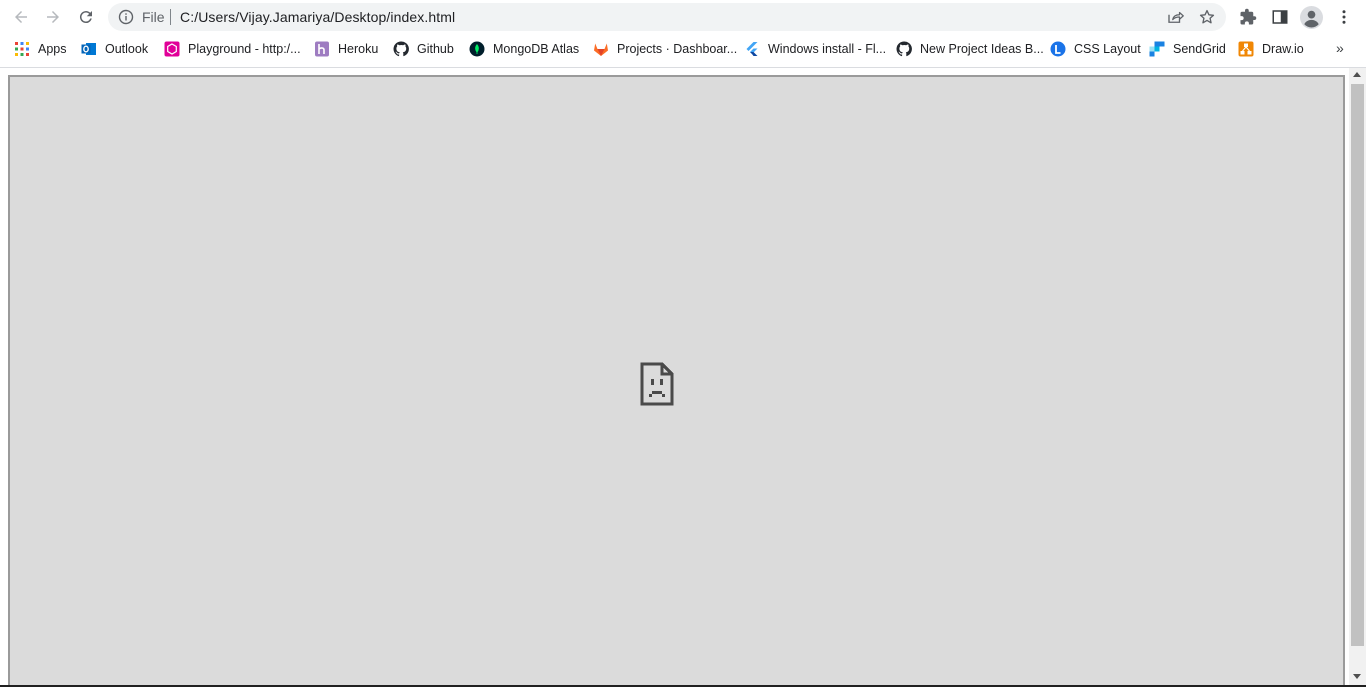  What do you see at coordinates (1357, 676) in the screenshot?
I see `scroll-down-arrow-icon` at bounding box center [1357, 676].